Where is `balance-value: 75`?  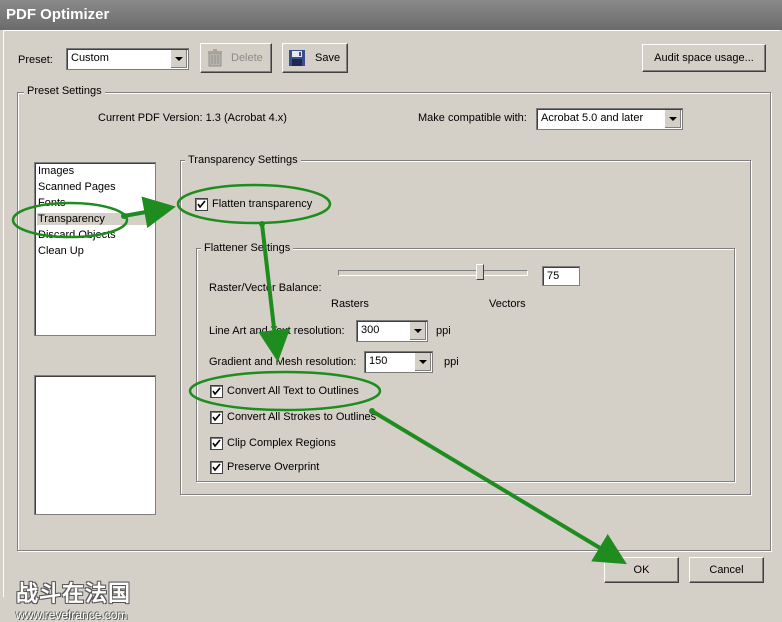
balance-value: 75 is located at coordinates (553, 276).